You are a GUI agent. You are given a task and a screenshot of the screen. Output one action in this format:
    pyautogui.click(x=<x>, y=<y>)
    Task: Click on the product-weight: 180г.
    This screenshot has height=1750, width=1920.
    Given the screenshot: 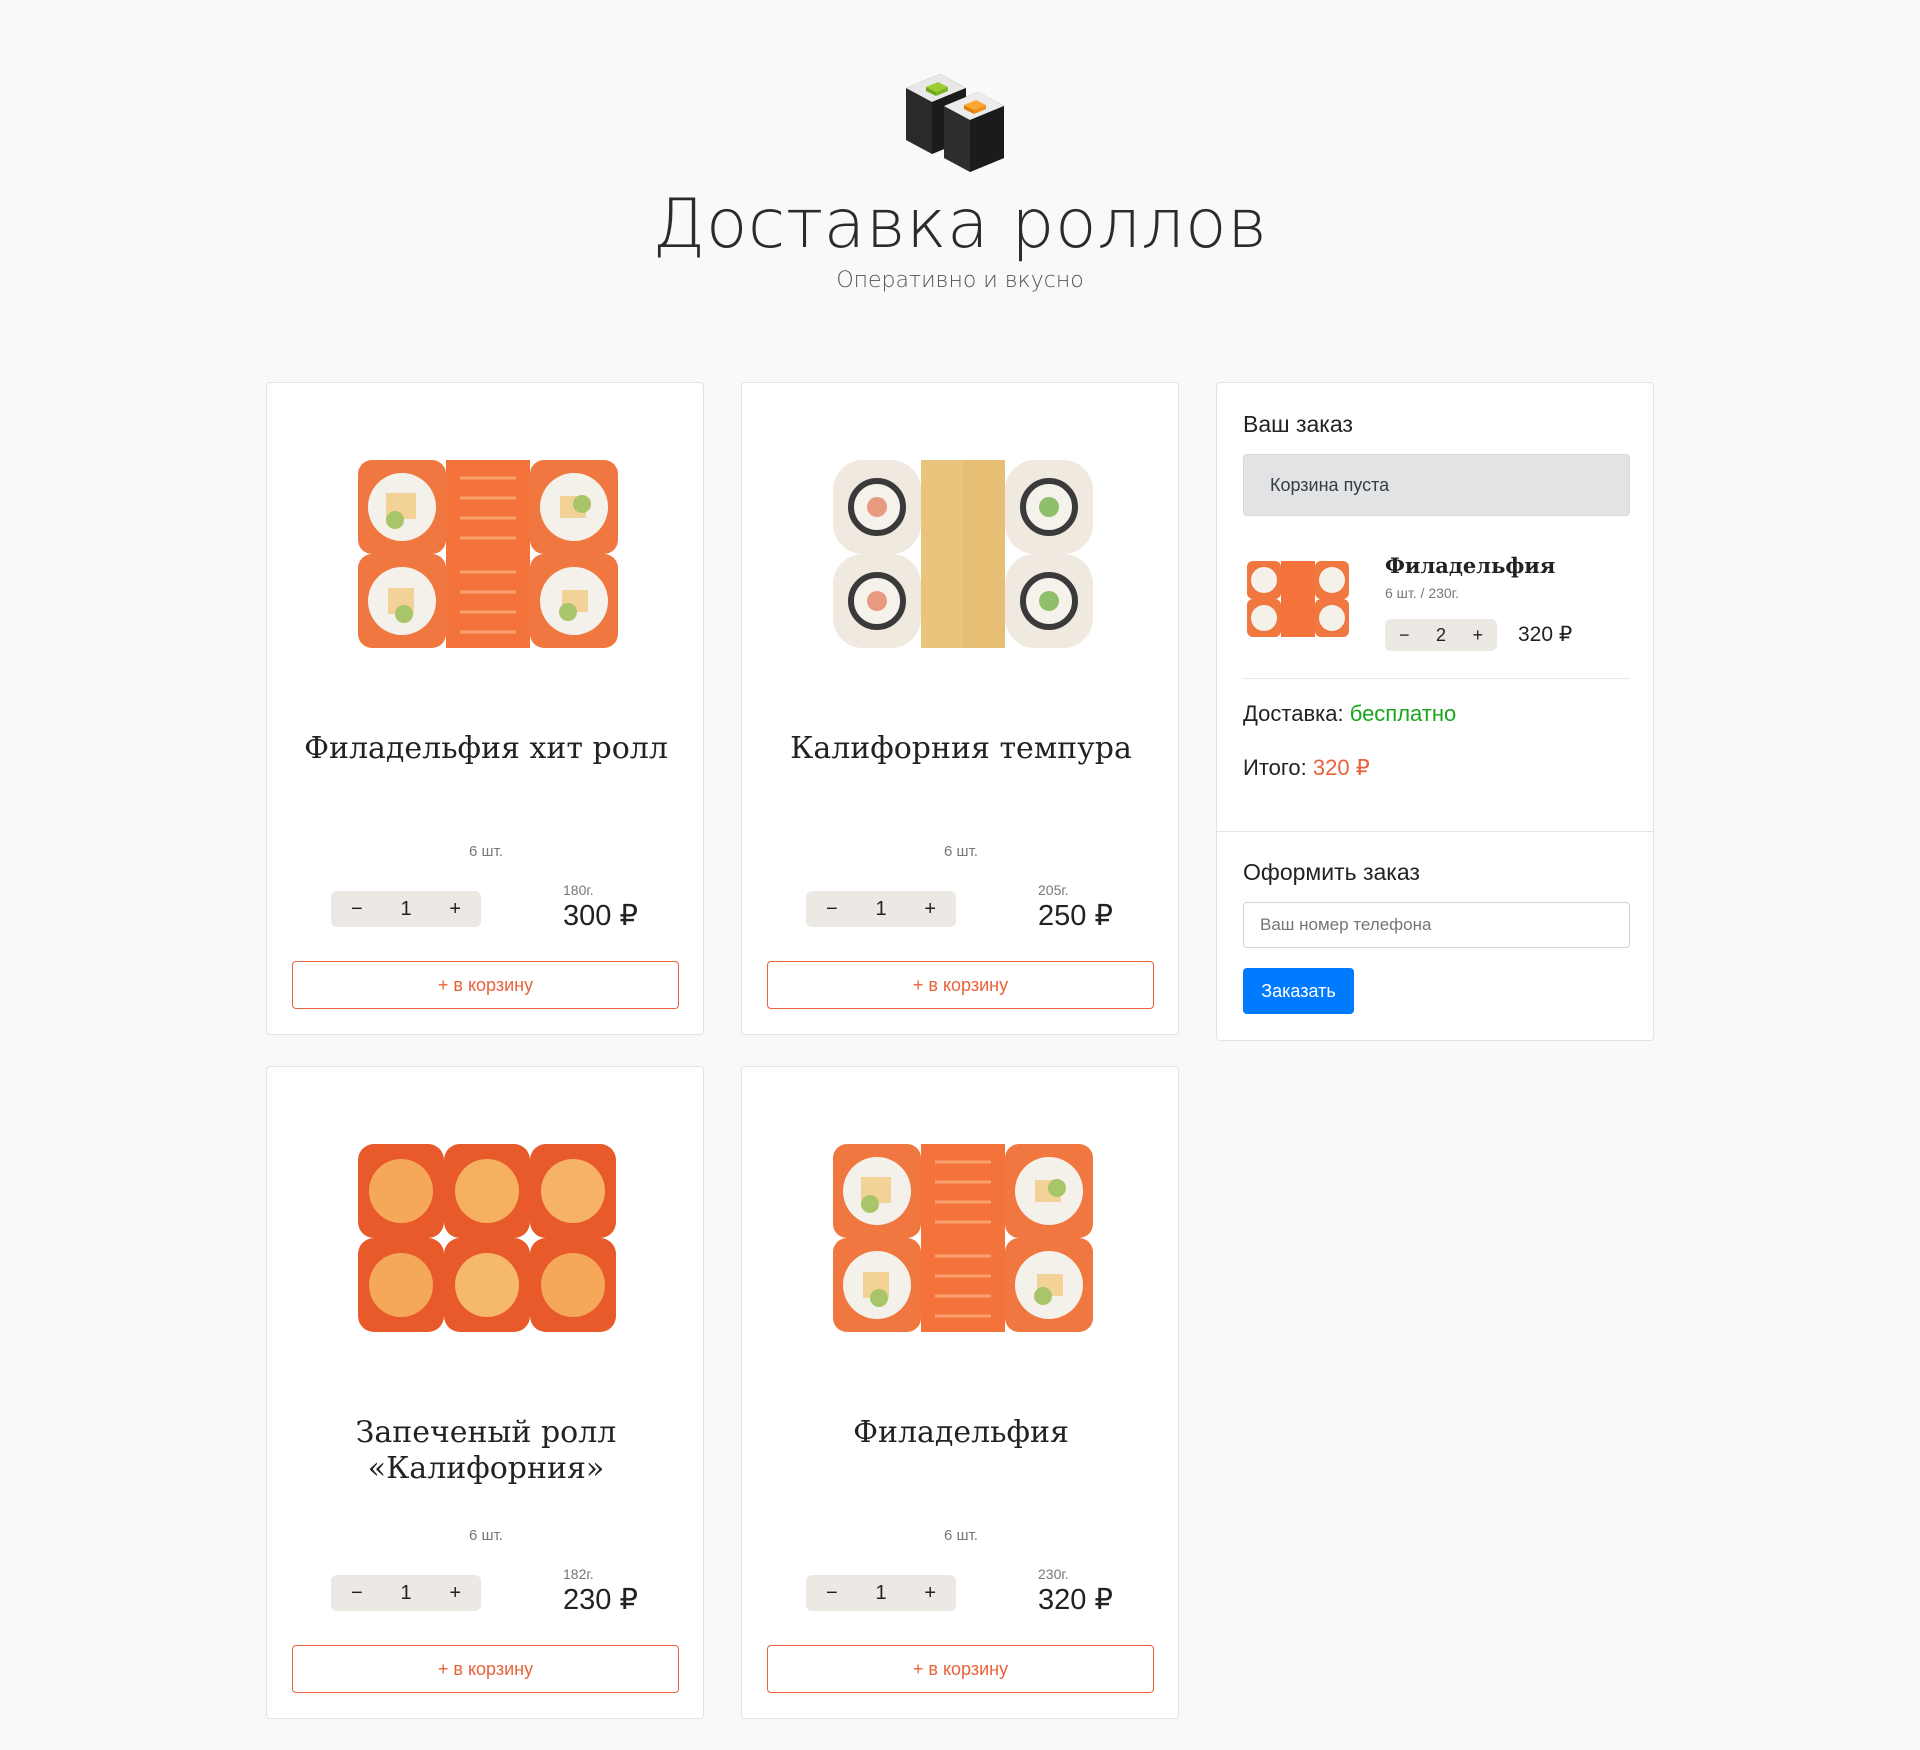 What is the action you would take?
    pyautogui.click(x=578, y=890)
    